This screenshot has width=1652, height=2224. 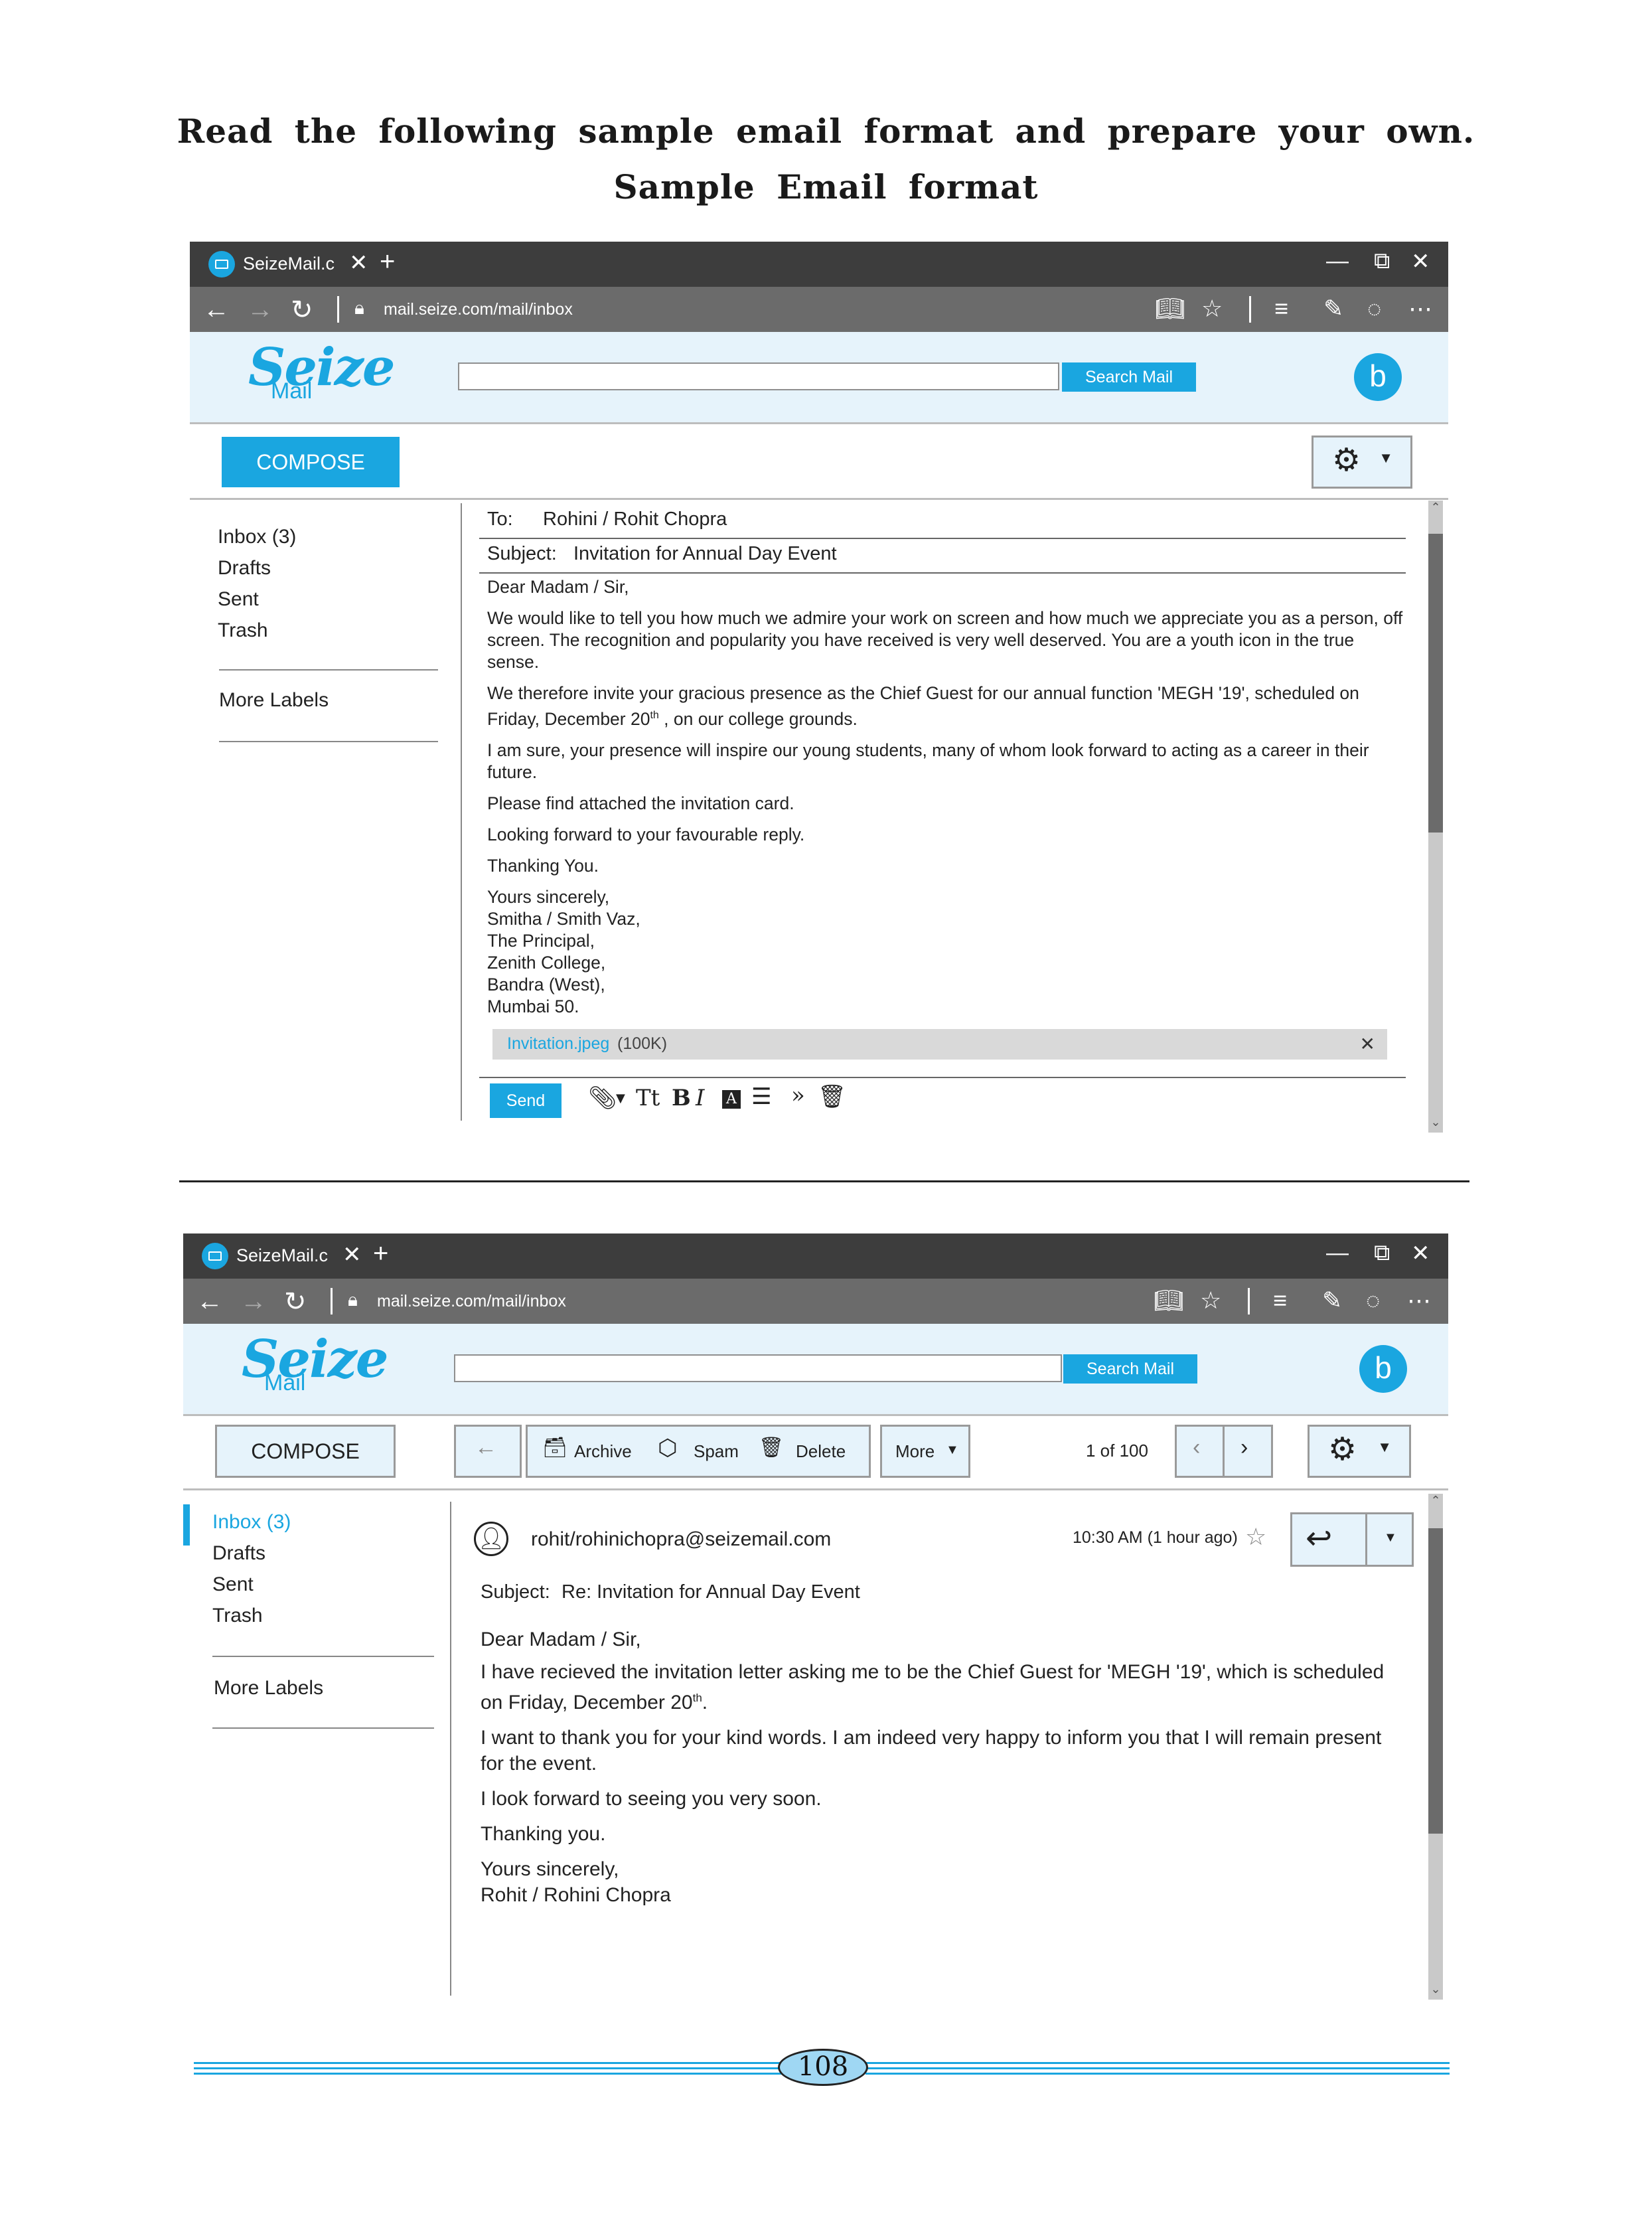 What do you see at coordinates (716, 1452) in the screenshot?
I see `spam-button: Spam` at bounding box center [716, 1452].